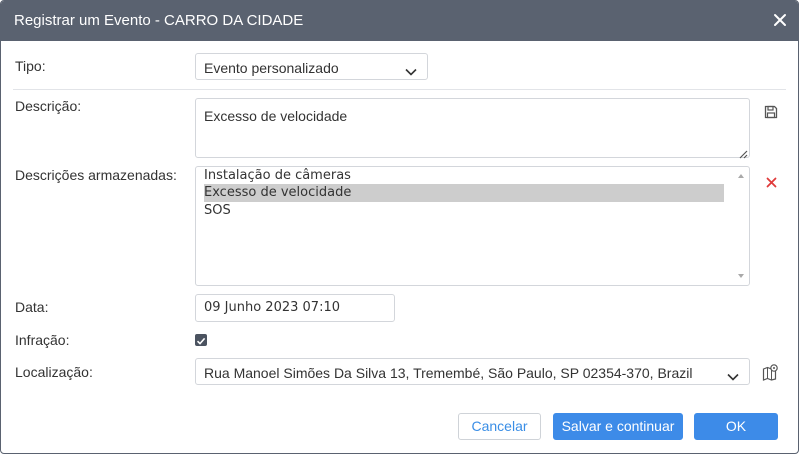  What do you see at coordinates (736, 426) in the screenshot?
I see `ok-button: OK` at bounding box center [736, 426].